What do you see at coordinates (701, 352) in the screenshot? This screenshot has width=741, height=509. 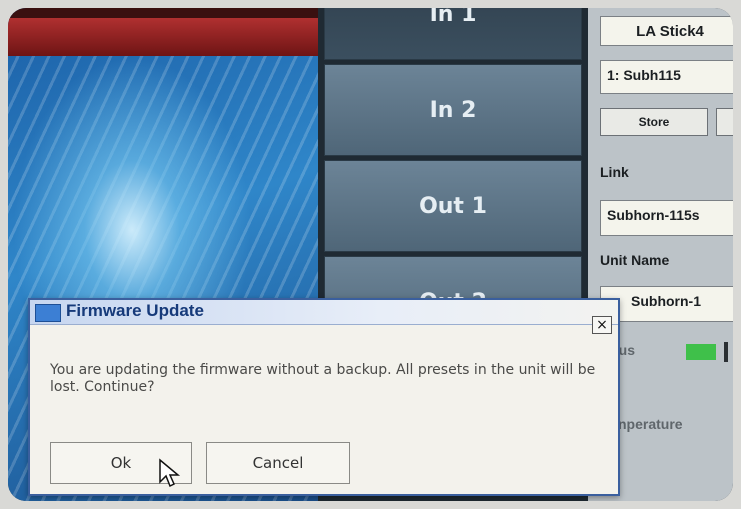 I see `status-indicator` at bounding box center [701, 352].